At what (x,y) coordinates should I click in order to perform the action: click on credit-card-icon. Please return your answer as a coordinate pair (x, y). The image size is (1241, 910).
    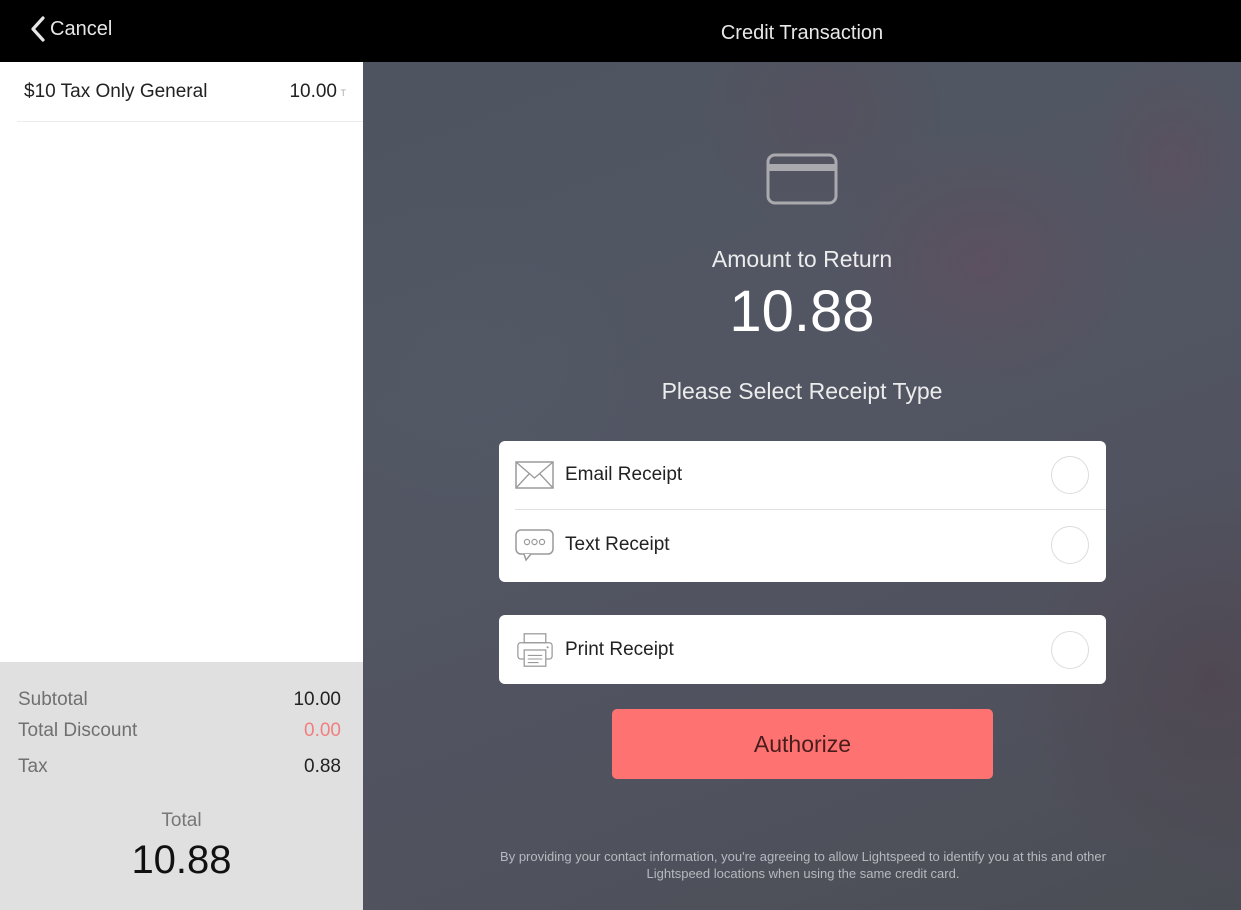
    Looking at the image, I should click on (802, 179).